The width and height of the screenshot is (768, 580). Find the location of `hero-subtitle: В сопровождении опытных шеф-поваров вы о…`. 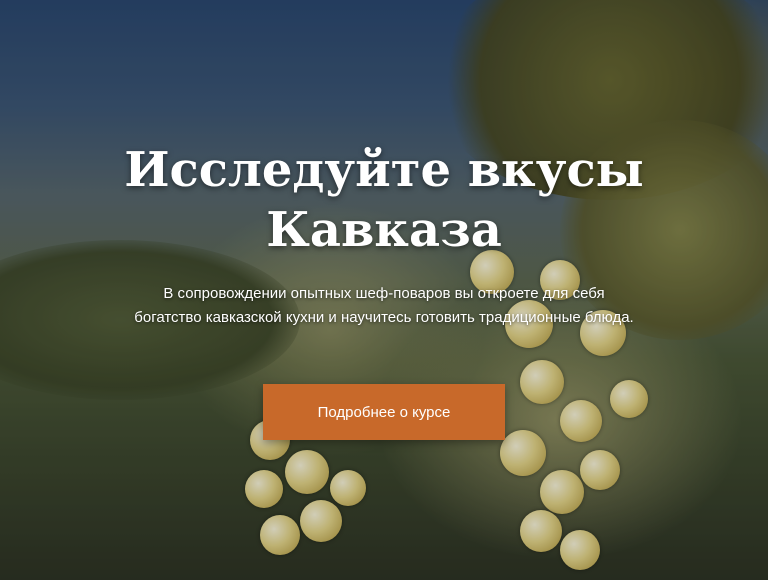

hero-subtitle: В сопровождении опытных шеф-поваров вы о… is located at coordinates (384, 305).